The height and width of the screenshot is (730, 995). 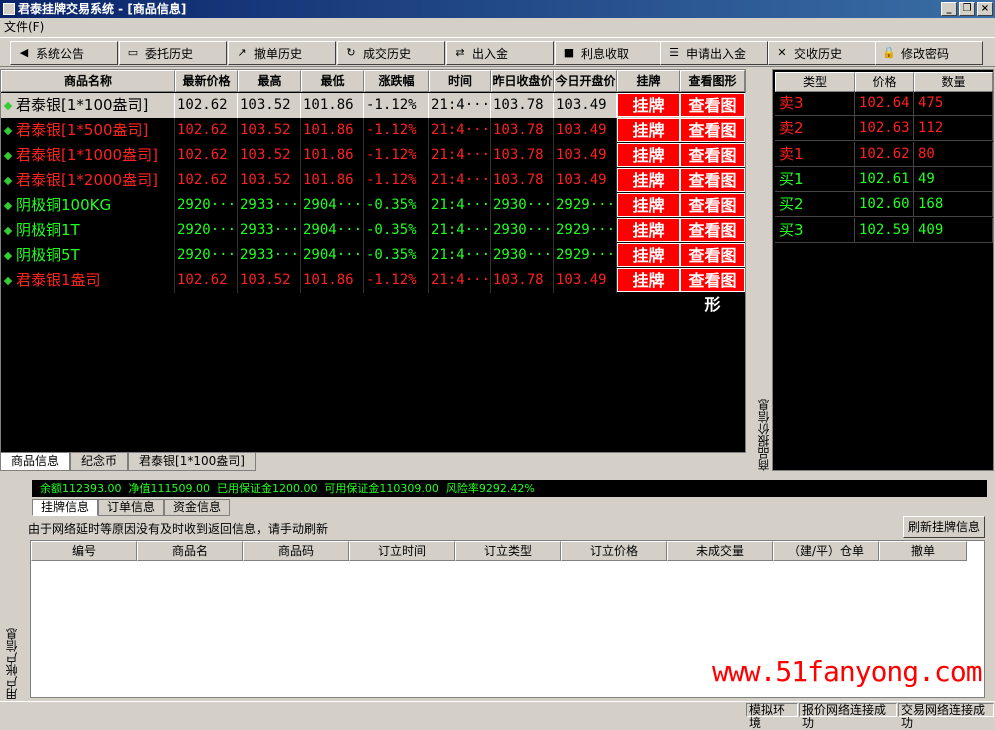 I want to click on toolbar-button-7: ☰ 申请出入金, so click(x=714, y=53).